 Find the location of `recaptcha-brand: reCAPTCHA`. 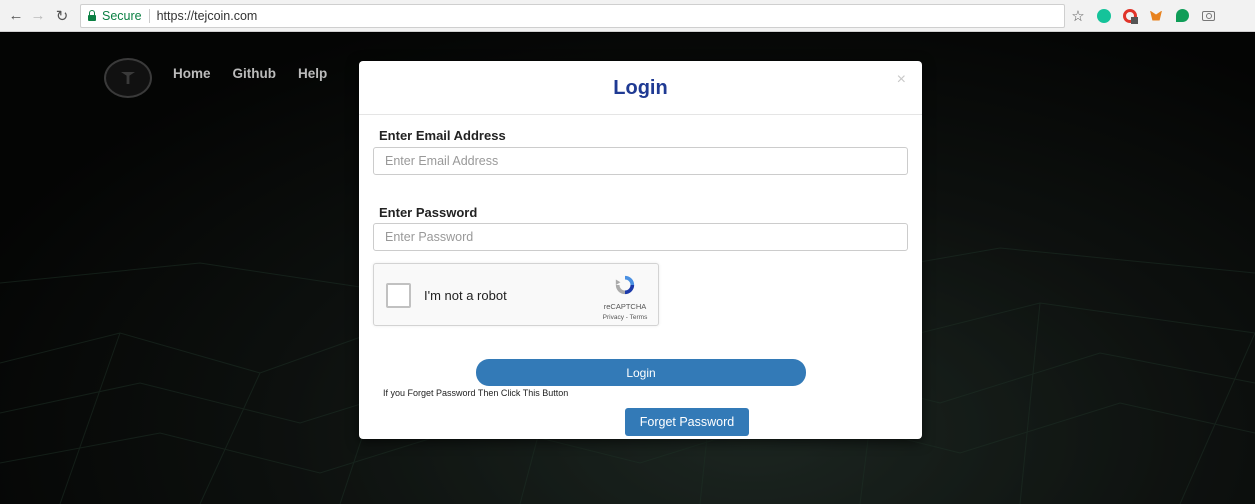

recaptcha-brand: reCAPTCHA is located at coordinates (625, 306).